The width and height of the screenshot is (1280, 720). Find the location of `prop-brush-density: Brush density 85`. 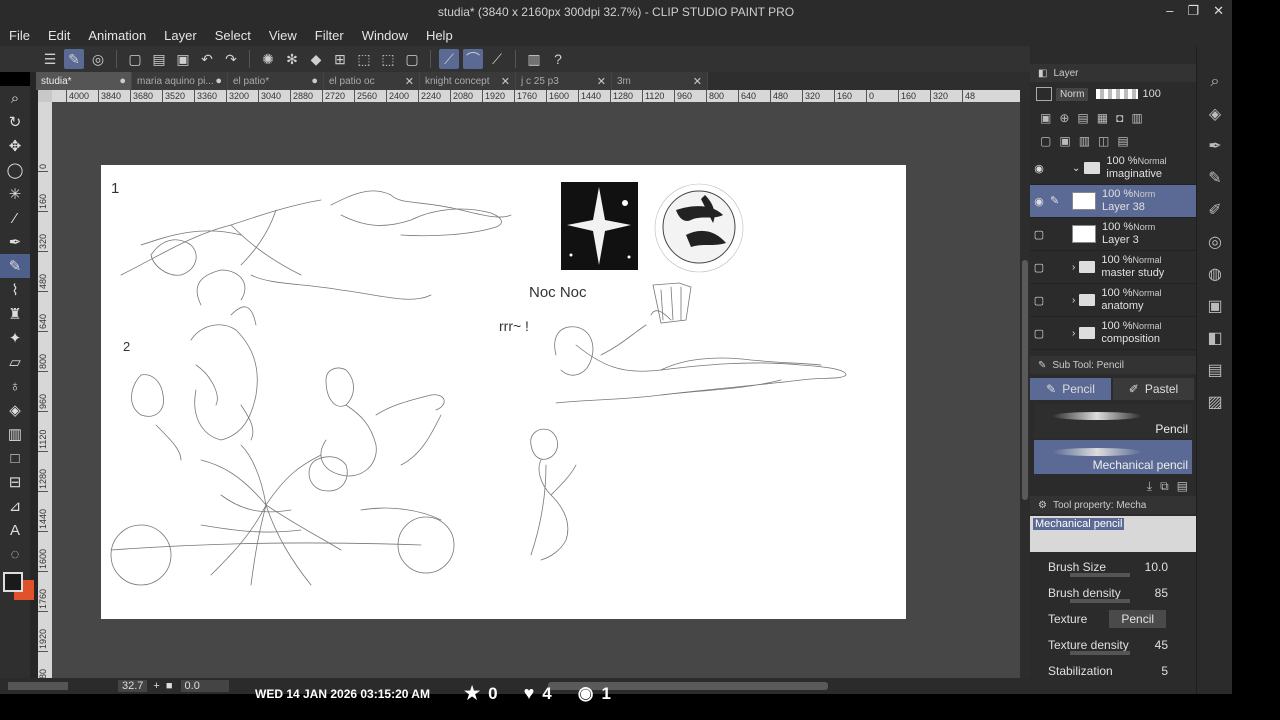

prop-brush-density: Brush density 85 is located at coordinates (1113, 593).